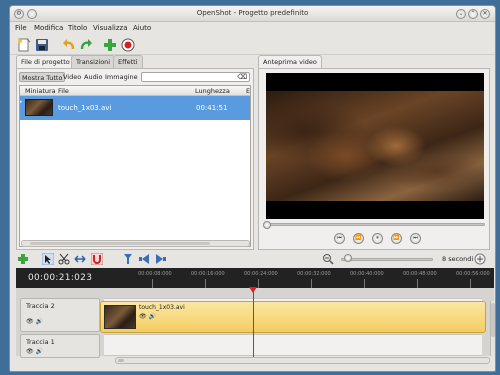 Image resolution: width=500 pixels, height=375 pixels. I want to click on tick-label: 00:00:16:000, so click(208, 274).